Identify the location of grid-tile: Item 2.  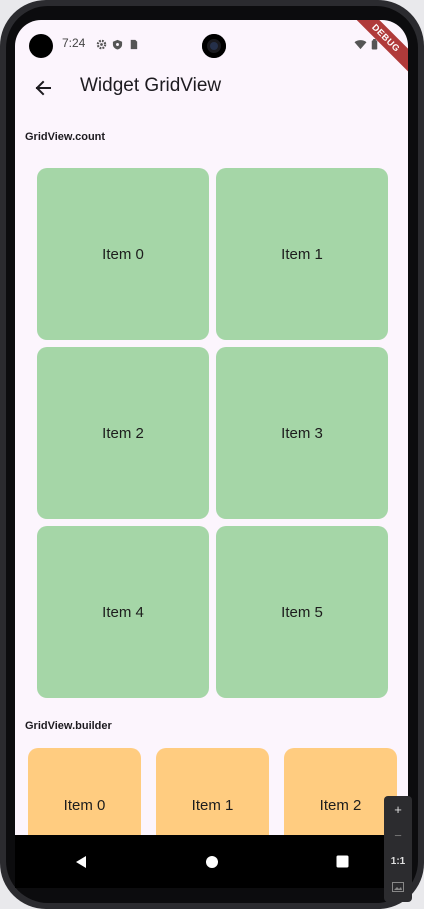
(123, 433).